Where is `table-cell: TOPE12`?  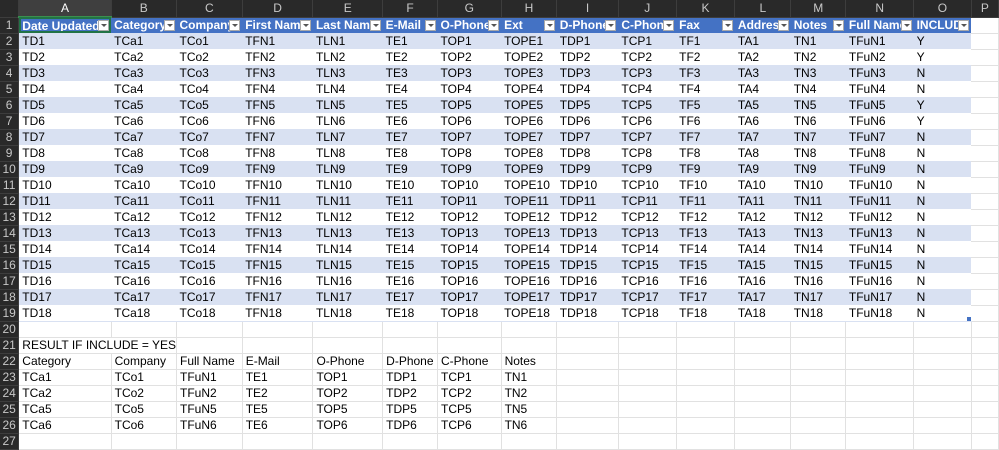 table-cell: TOPE12 is located at coordinates (529, 217).